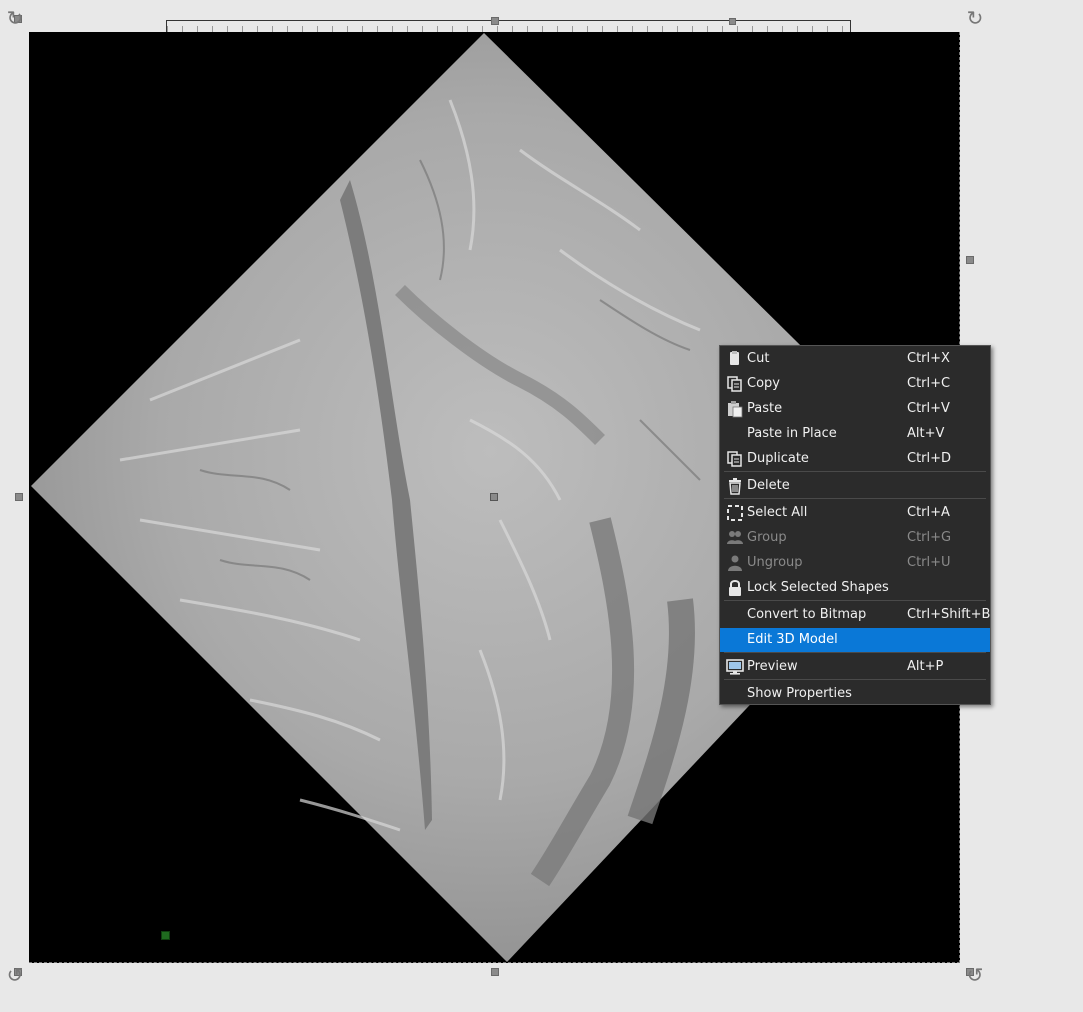 Image resolution: width=1083 pixels, height=1012 pixels. What do you see at coordinates (765, 408) in the screenshot?
I see `menu-item-label: Paste` at bounding box center [765, 408].